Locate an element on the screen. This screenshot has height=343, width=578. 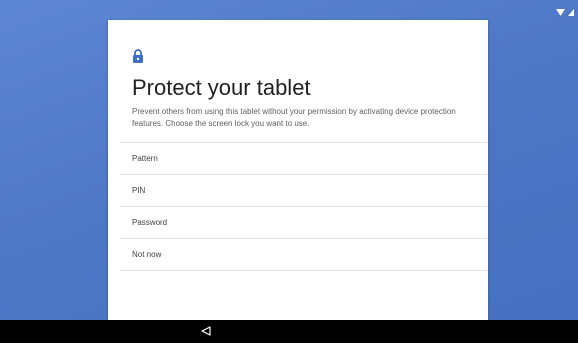
back-button is located at coordinates (206, 331).